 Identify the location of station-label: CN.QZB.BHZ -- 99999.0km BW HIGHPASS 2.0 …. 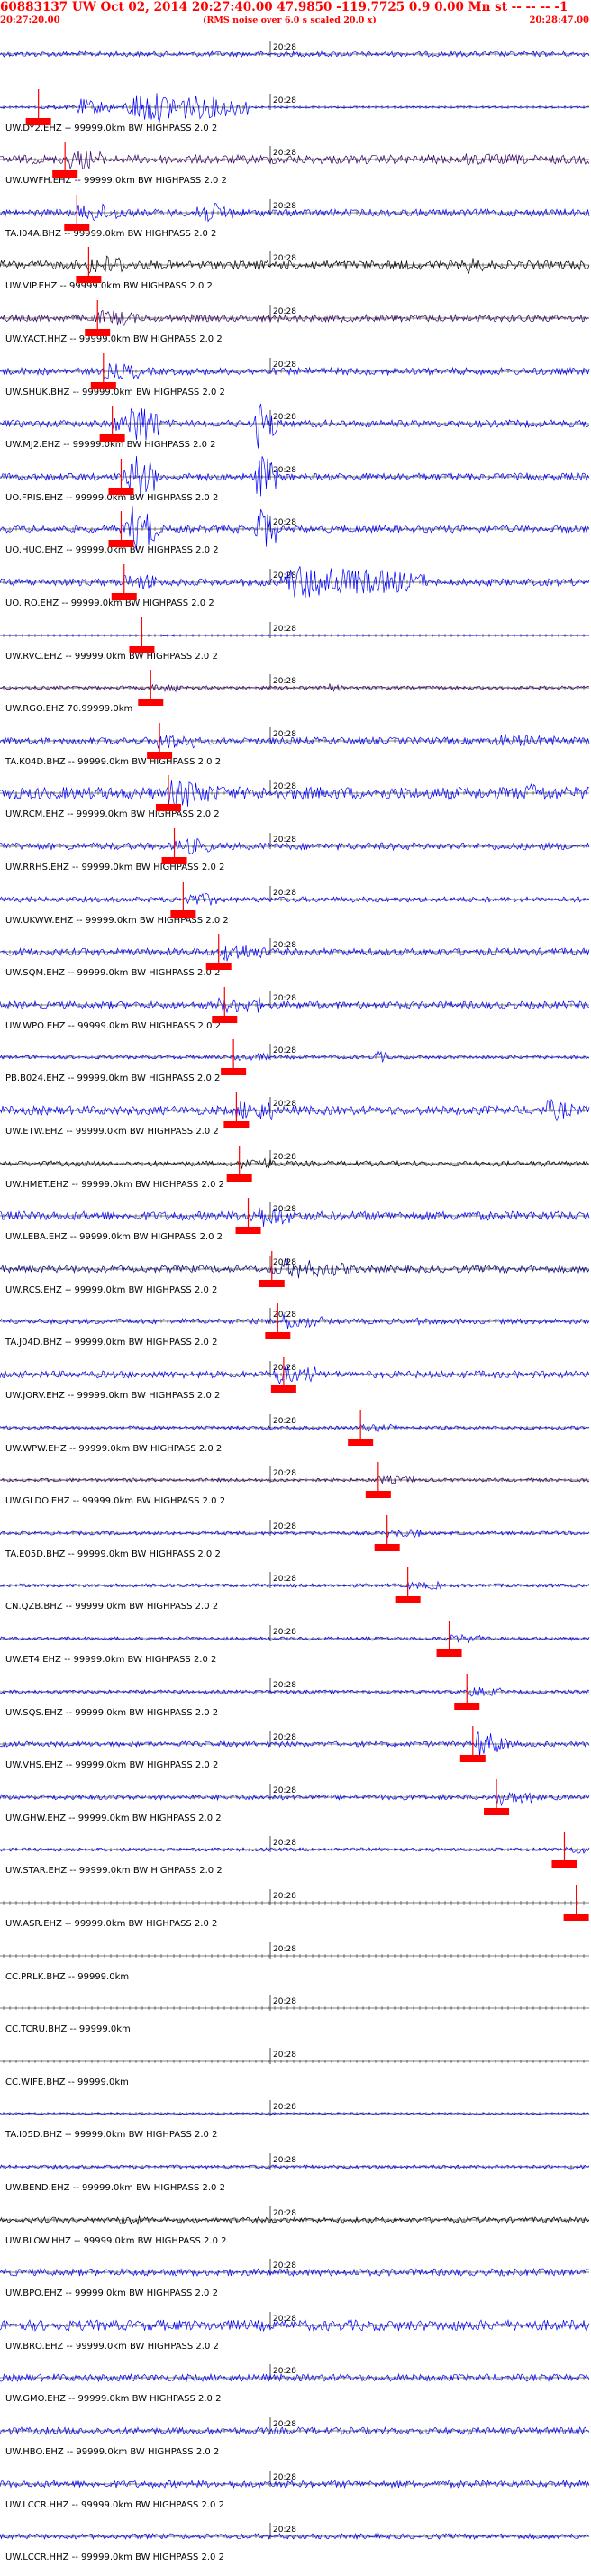
(111, 1607).